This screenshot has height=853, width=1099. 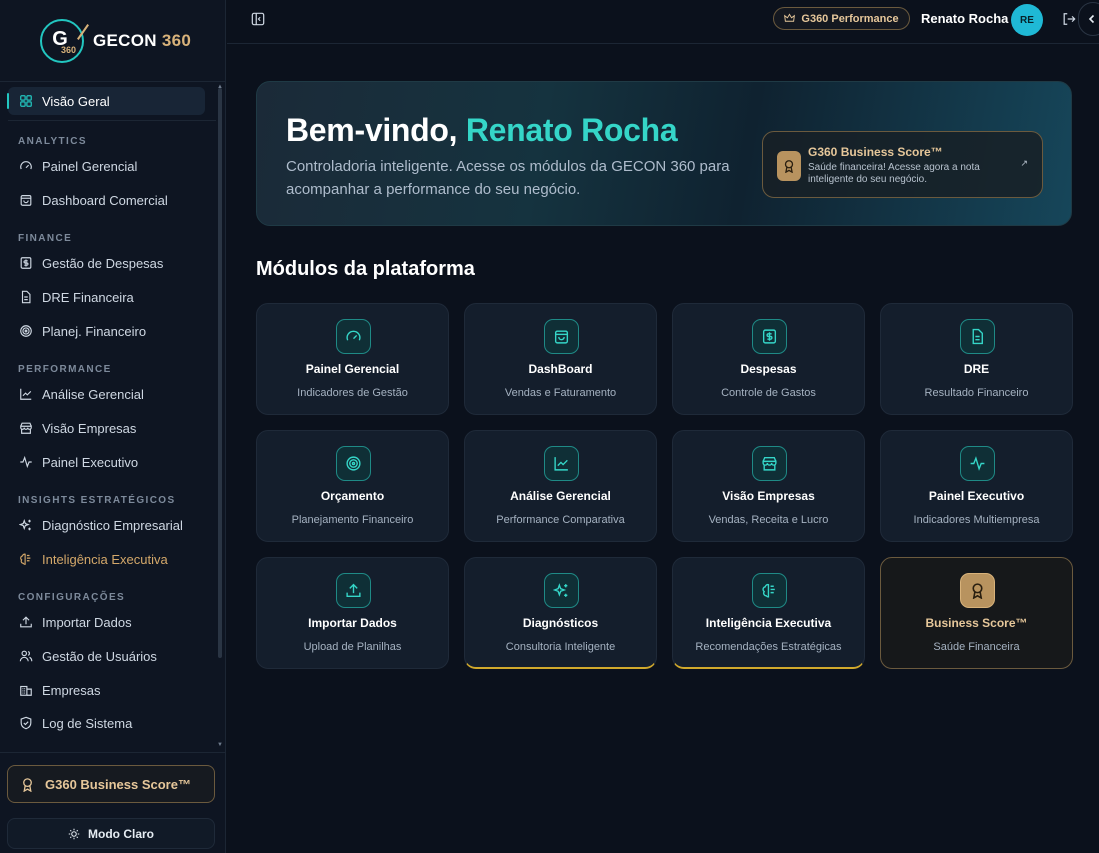 What do you see at coordinates (87, 622) in the screenshot?
I see `sidebar-item-label: Importar Dados` at bounding box center [87, 622].